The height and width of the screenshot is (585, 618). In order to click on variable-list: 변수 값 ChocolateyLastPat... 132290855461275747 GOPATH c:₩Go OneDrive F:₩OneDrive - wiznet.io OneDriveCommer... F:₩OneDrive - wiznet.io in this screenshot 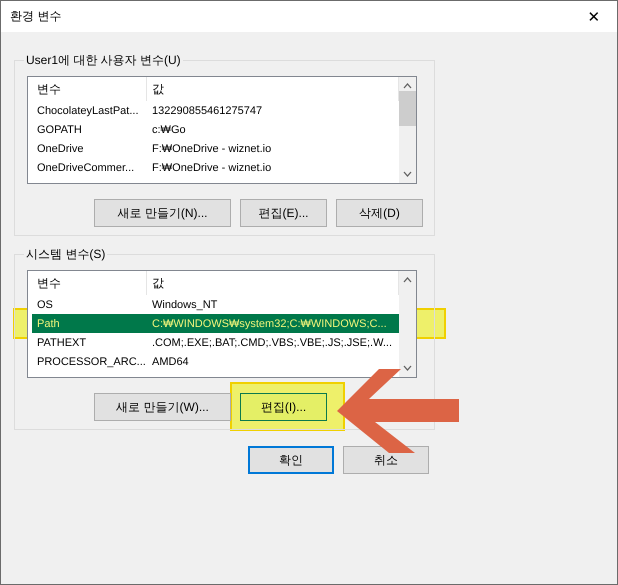, I will do `click(222, 130)`.